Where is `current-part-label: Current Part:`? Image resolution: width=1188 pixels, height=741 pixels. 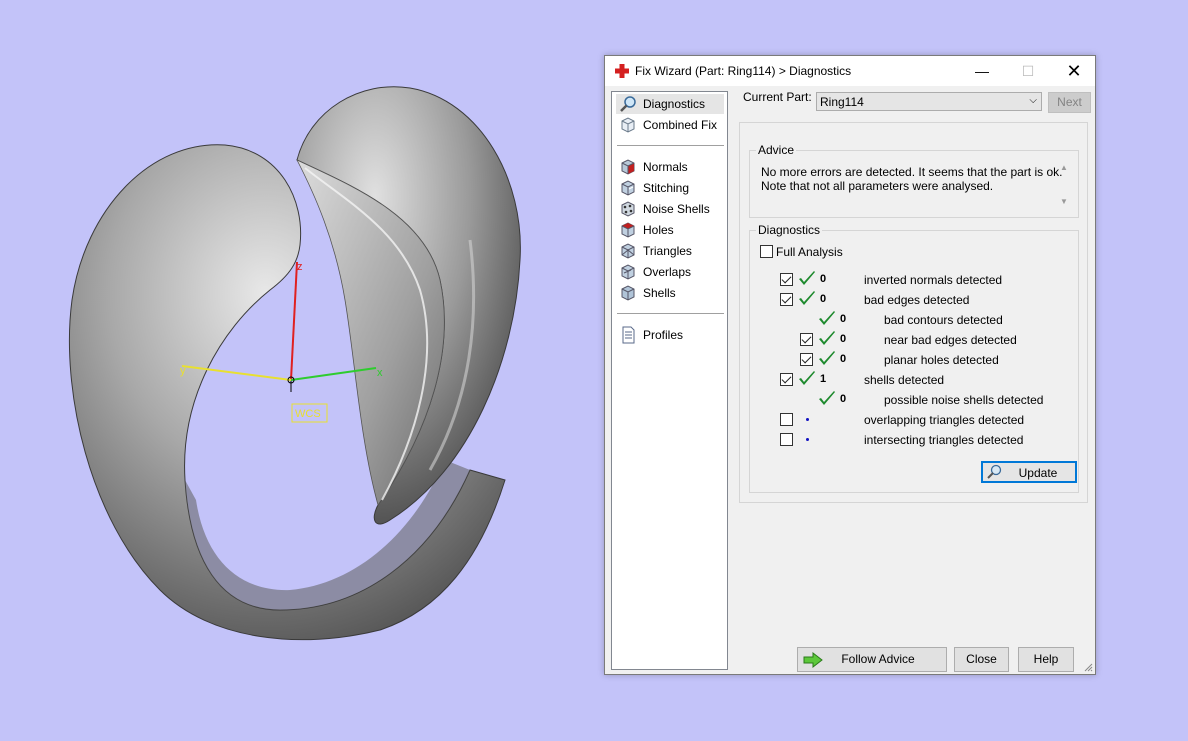
current-part-label: Current Part: is located at coordinates (777, 97).